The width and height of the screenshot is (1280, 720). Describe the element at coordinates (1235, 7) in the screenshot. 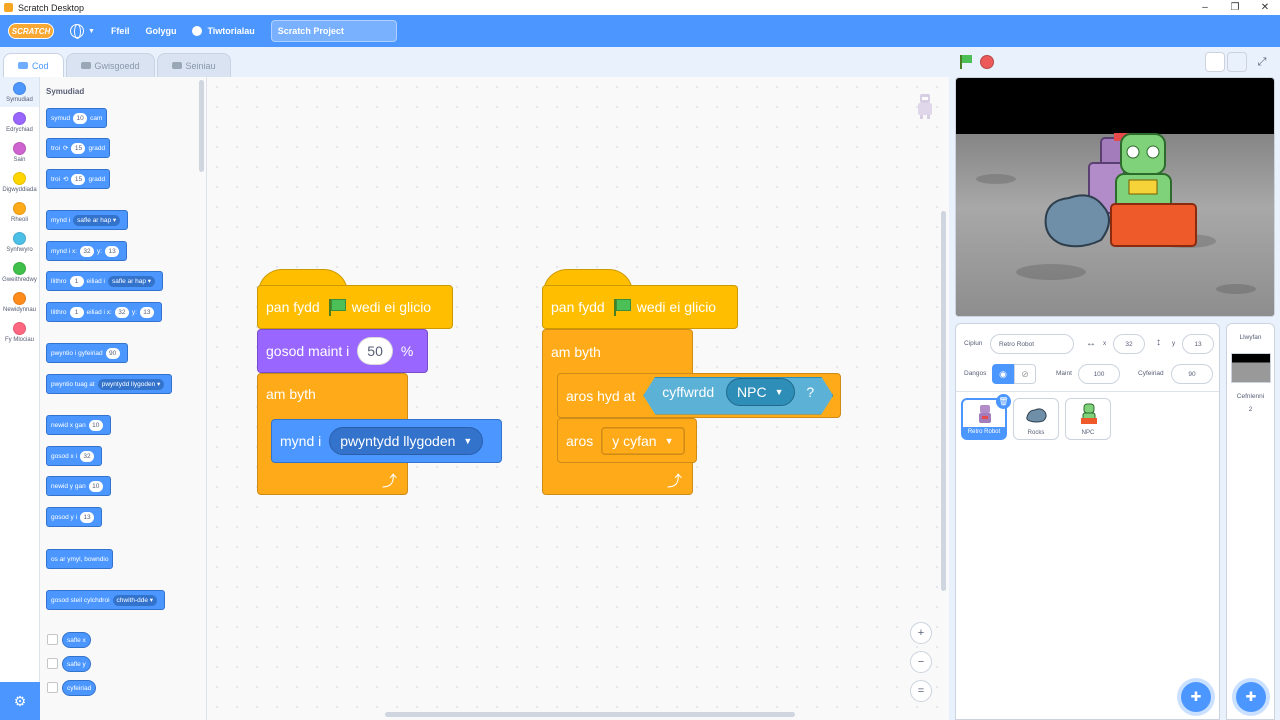

I see `maximize-button: ❐` at that location.